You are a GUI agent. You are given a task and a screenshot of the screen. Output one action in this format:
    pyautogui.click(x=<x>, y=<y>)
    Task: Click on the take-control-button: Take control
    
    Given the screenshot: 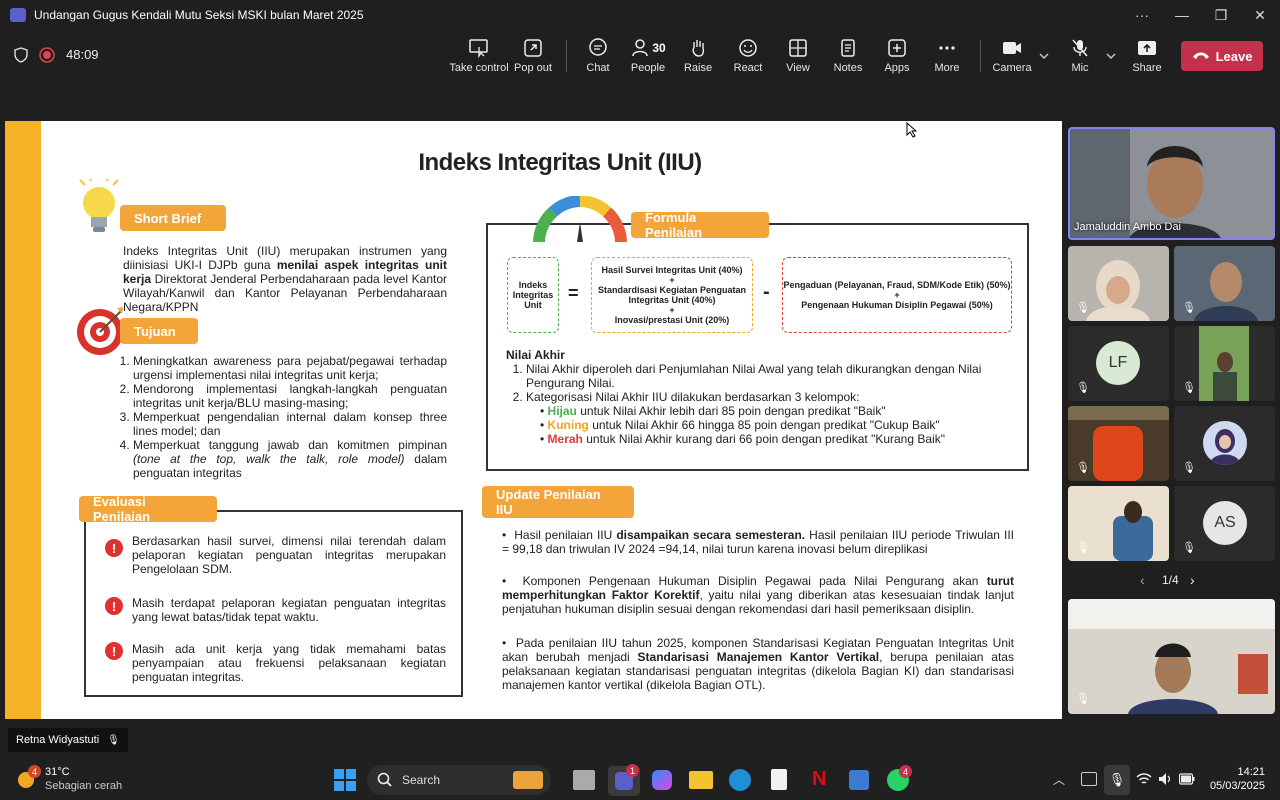 What is the action you would take?
    pyautogui.click(x=479, y=57)
    